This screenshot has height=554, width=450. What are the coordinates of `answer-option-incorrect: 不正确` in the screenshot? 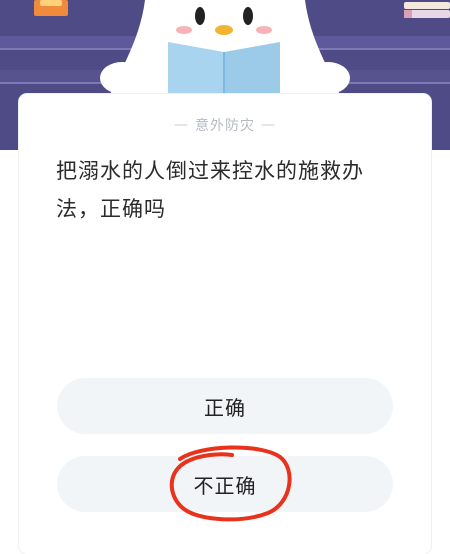 It's located at (225, 484).